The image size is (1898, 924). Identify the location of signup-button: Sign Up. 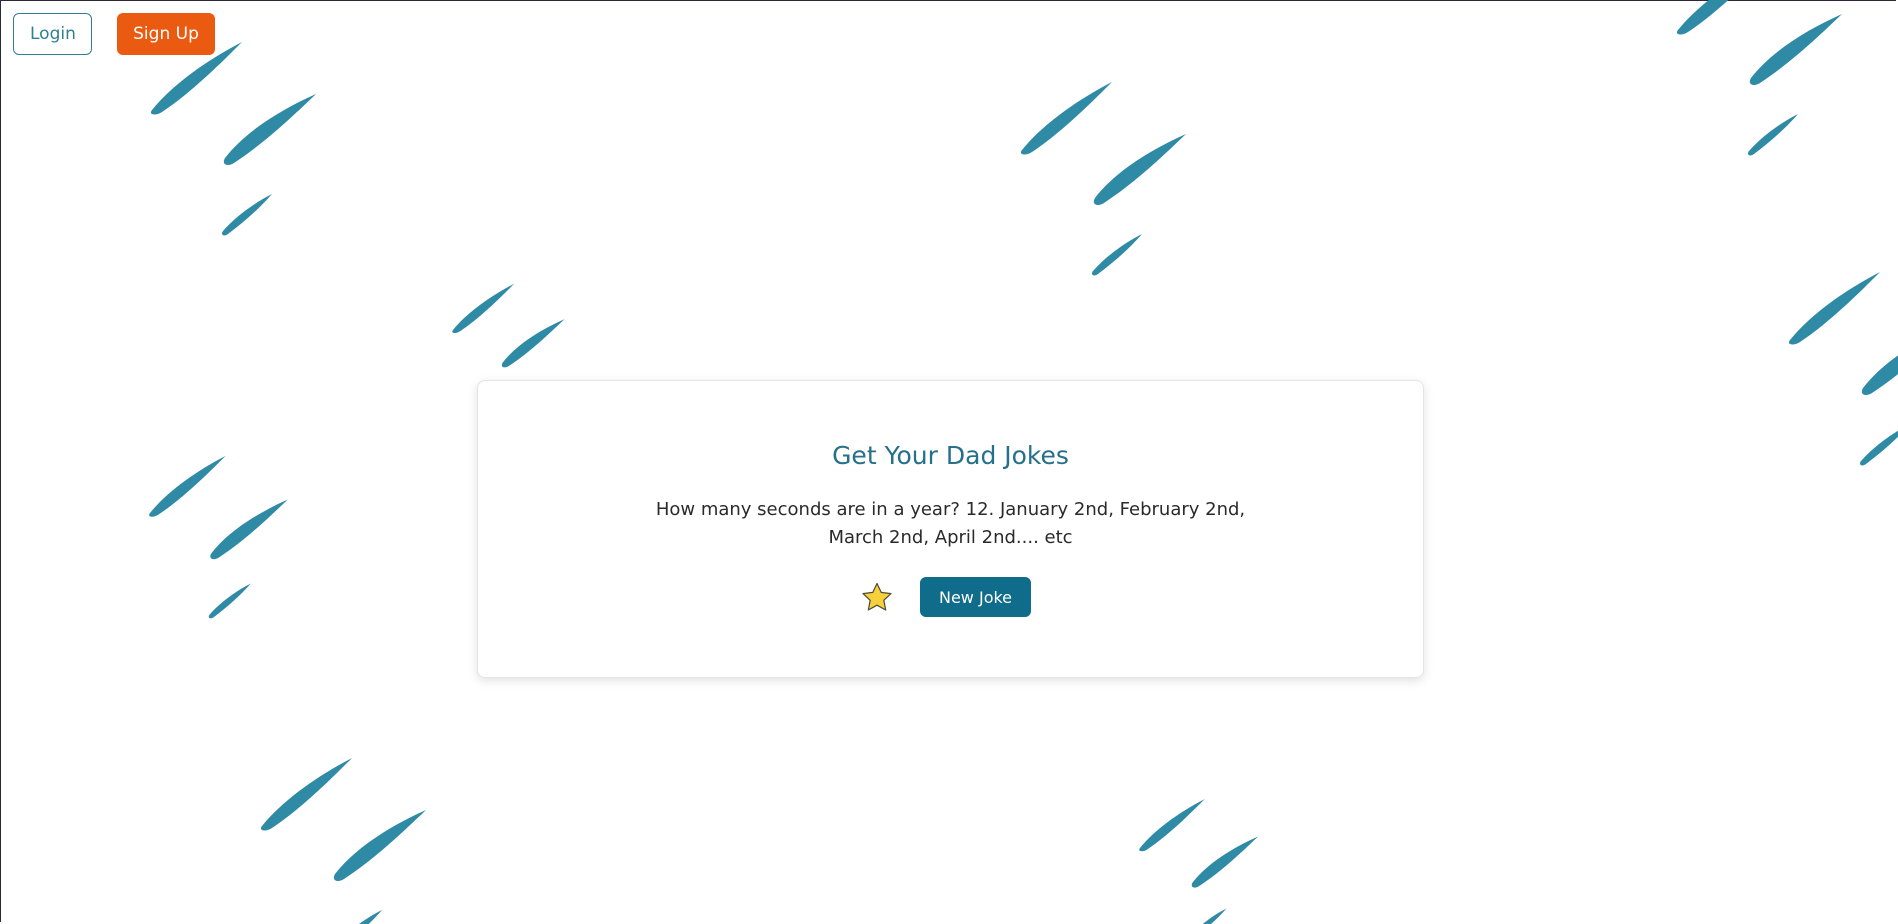
(166, 34).